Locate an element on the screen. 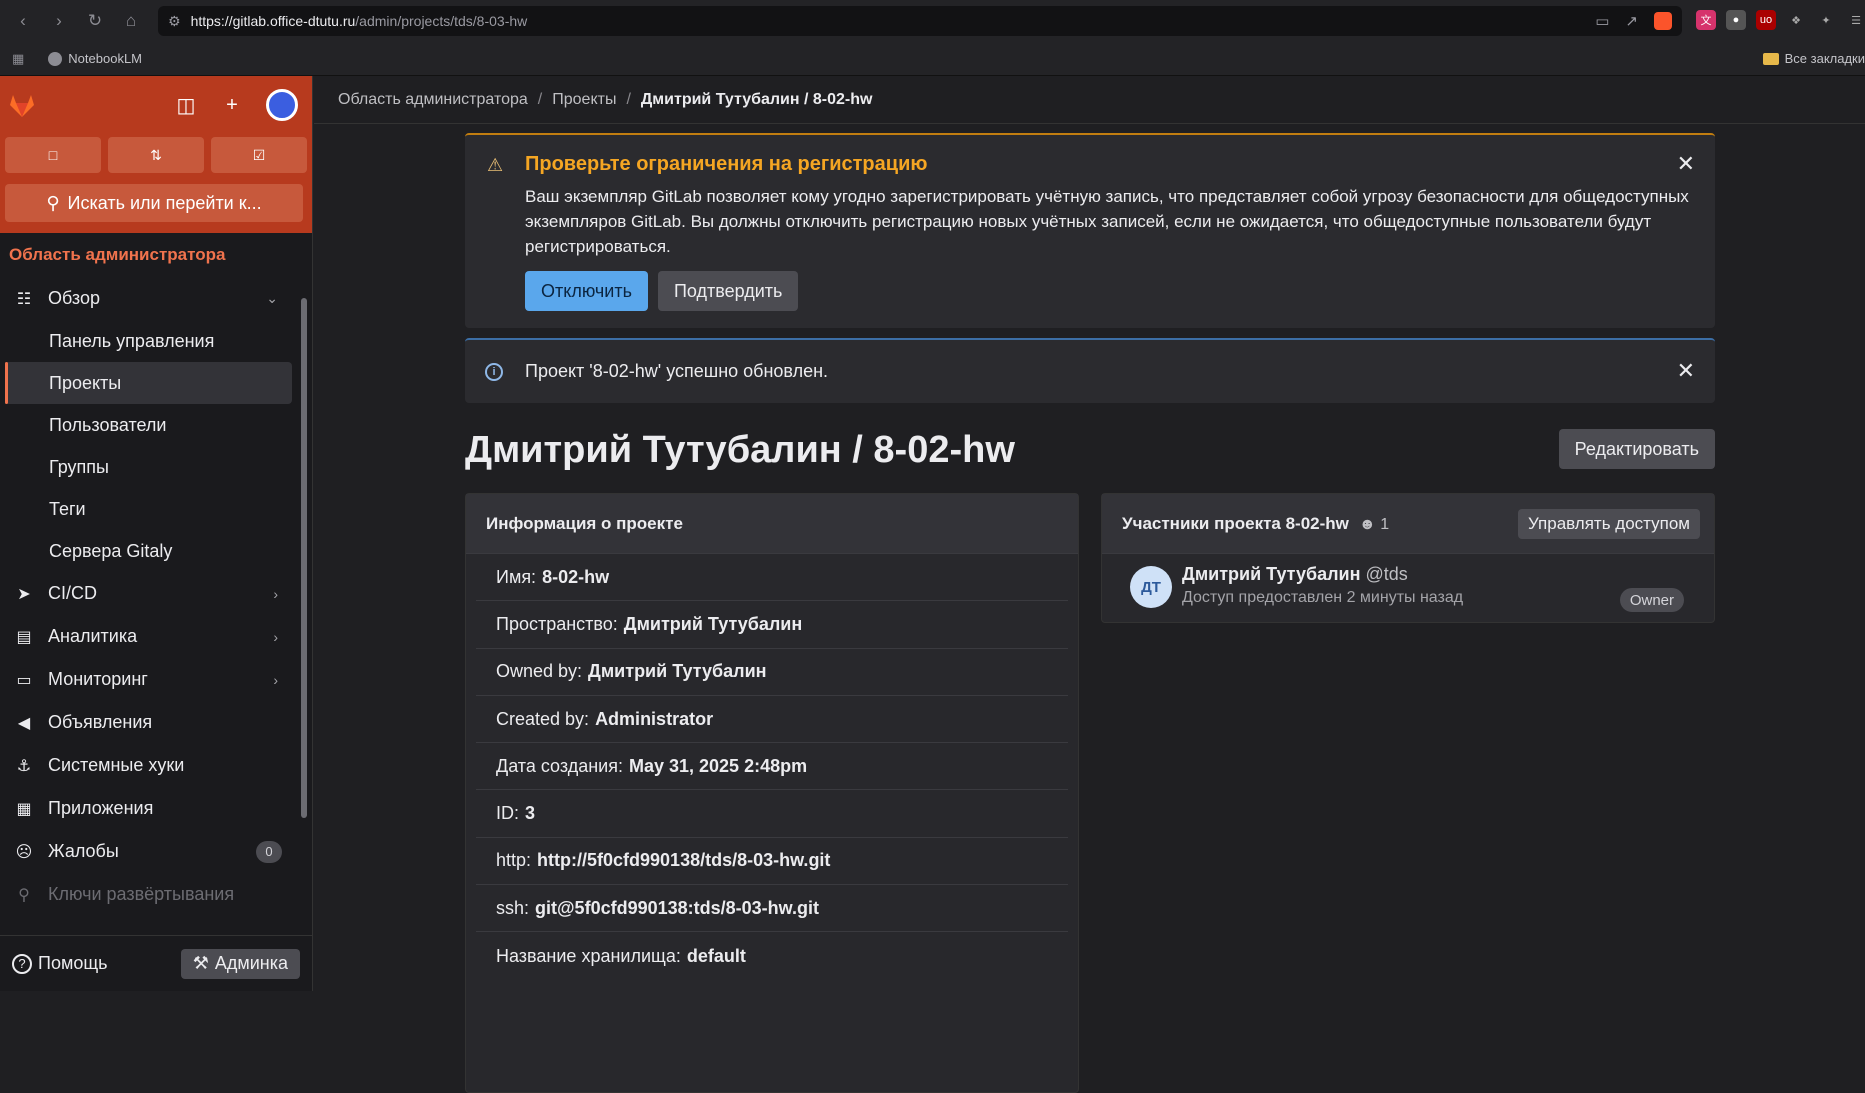 The height and width of the screenshot is (1093, 1865). abuse-icon: ☹ is located at coordinates (24, 852).